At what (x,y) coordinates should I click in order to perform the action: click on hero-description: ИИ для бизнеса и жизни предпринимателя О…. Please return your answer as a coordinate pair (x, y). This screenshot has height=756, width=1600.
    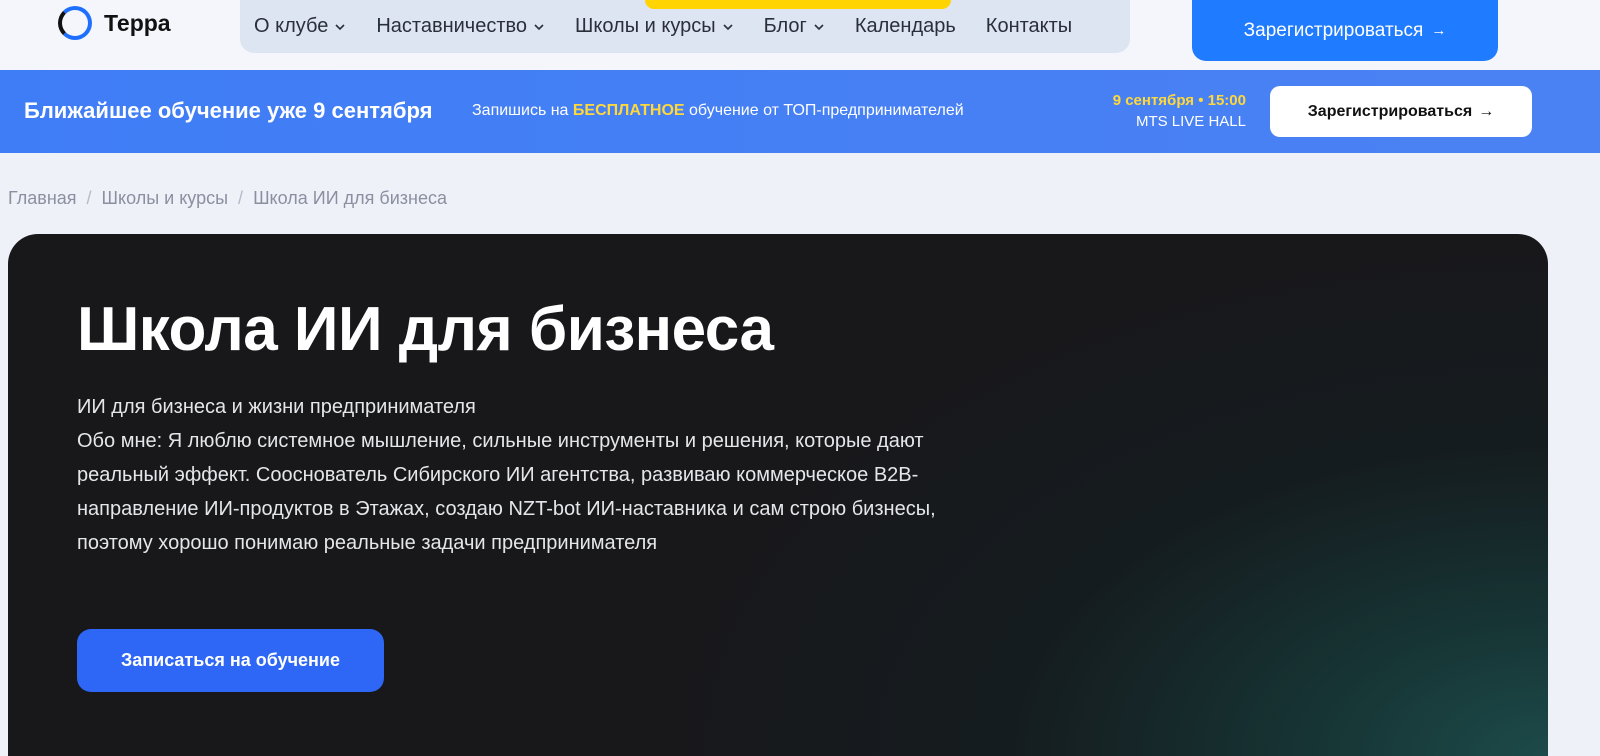
    Looking at the image, I should click on (517, 475).